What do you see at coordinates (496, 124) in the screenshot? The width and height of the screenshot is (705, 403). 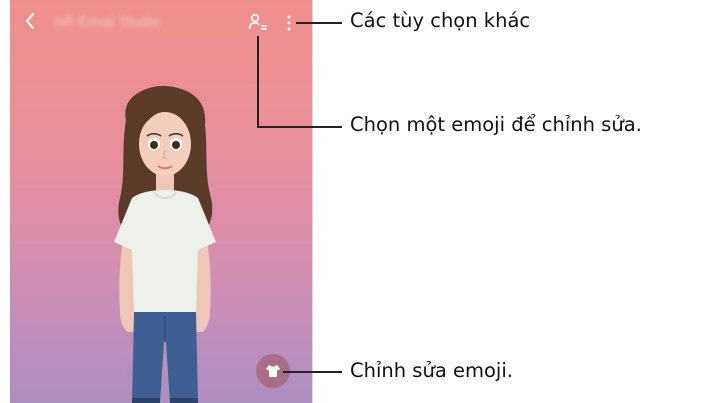 I see `callout-select-emoji: Chọn một emoji để chỉnh sửa.` at bounding box center [496, 124].